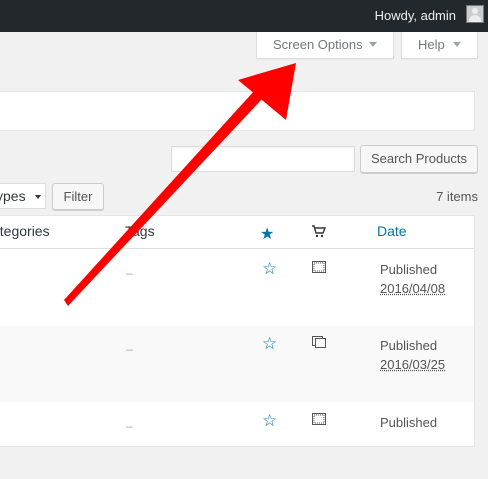 The width and height of the screenshot is (488, 479). Describe the element at coordinates (237, 232) in the screenshot. I see `table-header: ategories Tags ★ Date` at that location.